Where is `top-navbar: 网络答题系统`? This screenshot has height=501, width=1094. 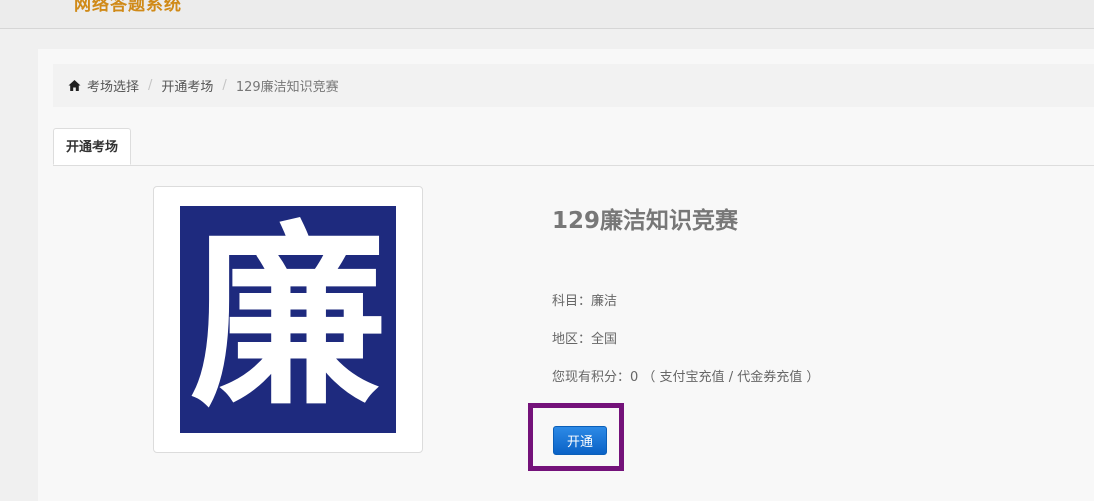
top-navbar: 网络答题系统 is located at coordinates (547, 14).